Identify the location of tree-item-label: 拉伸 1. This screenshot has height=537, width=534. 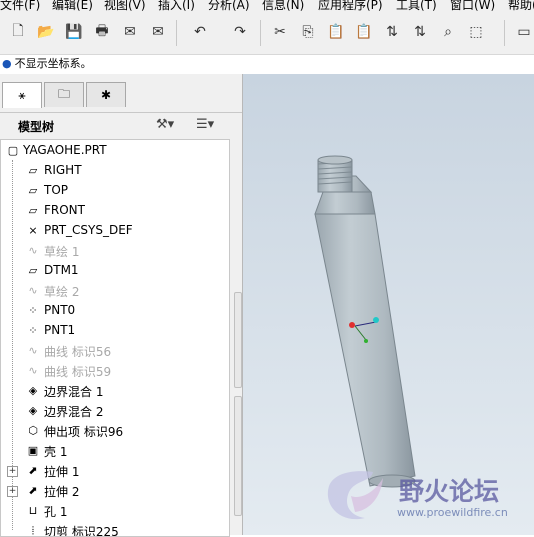
(62, 472).